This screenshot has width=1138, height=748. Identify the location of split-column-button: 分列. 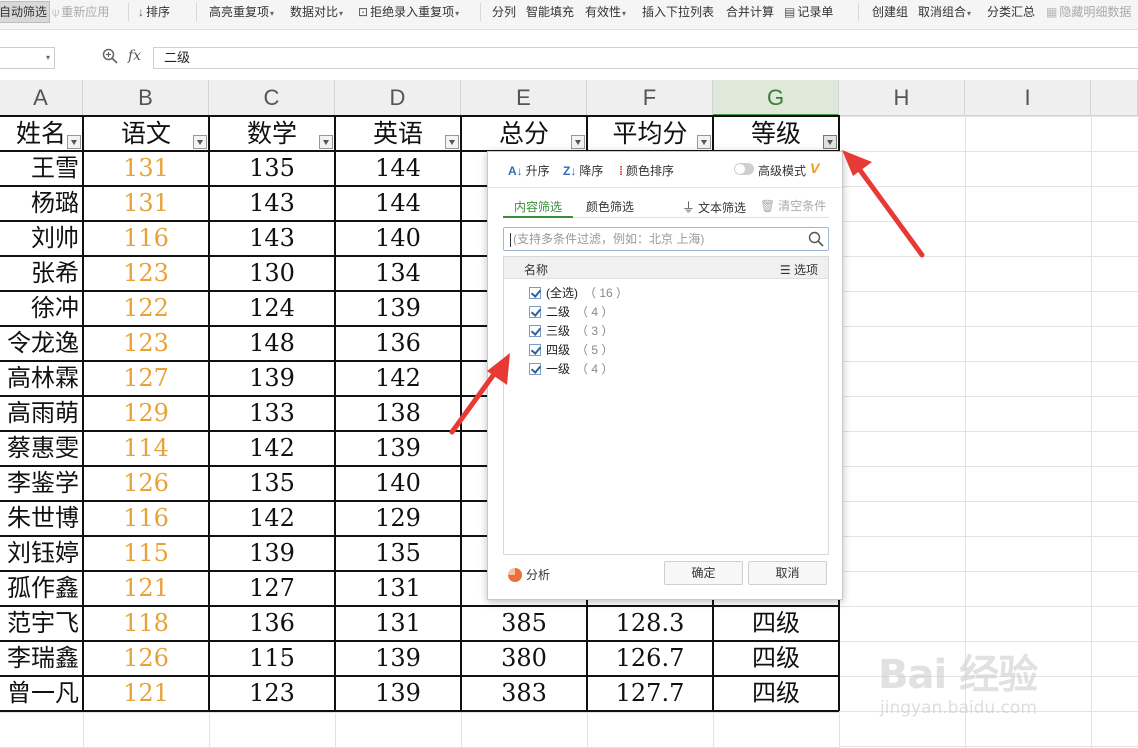
(504, 12).